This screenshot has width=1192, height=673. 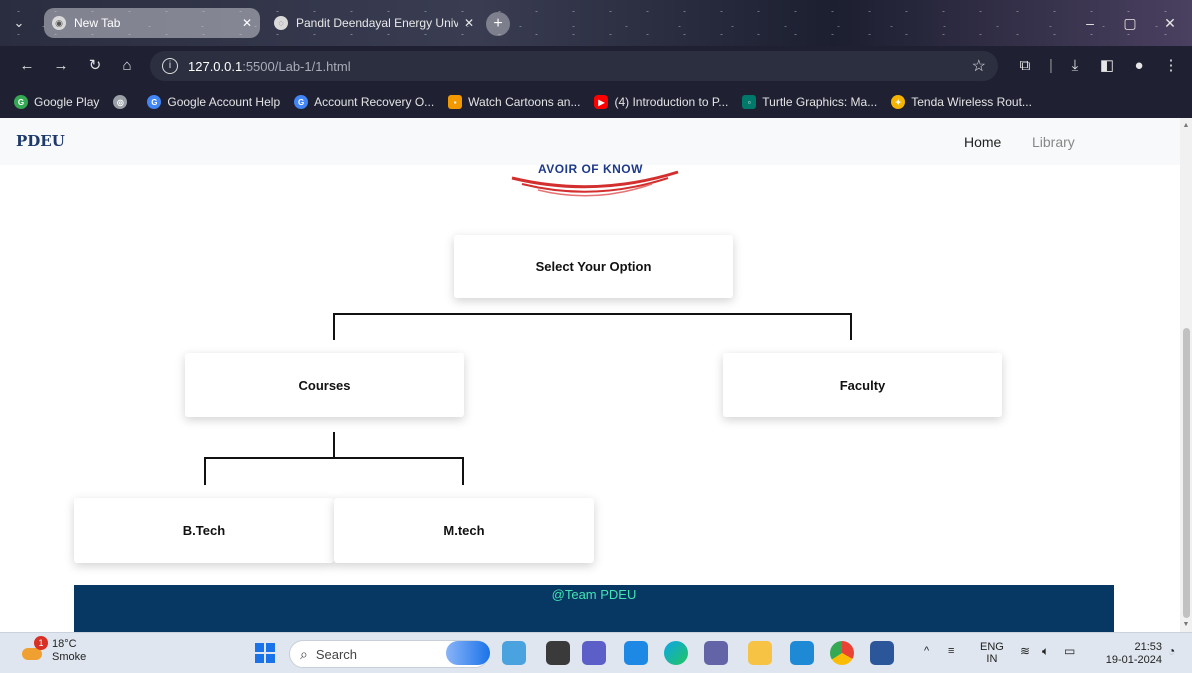 I want to click on globe-icon: ◎, so click(x=120, y=102).